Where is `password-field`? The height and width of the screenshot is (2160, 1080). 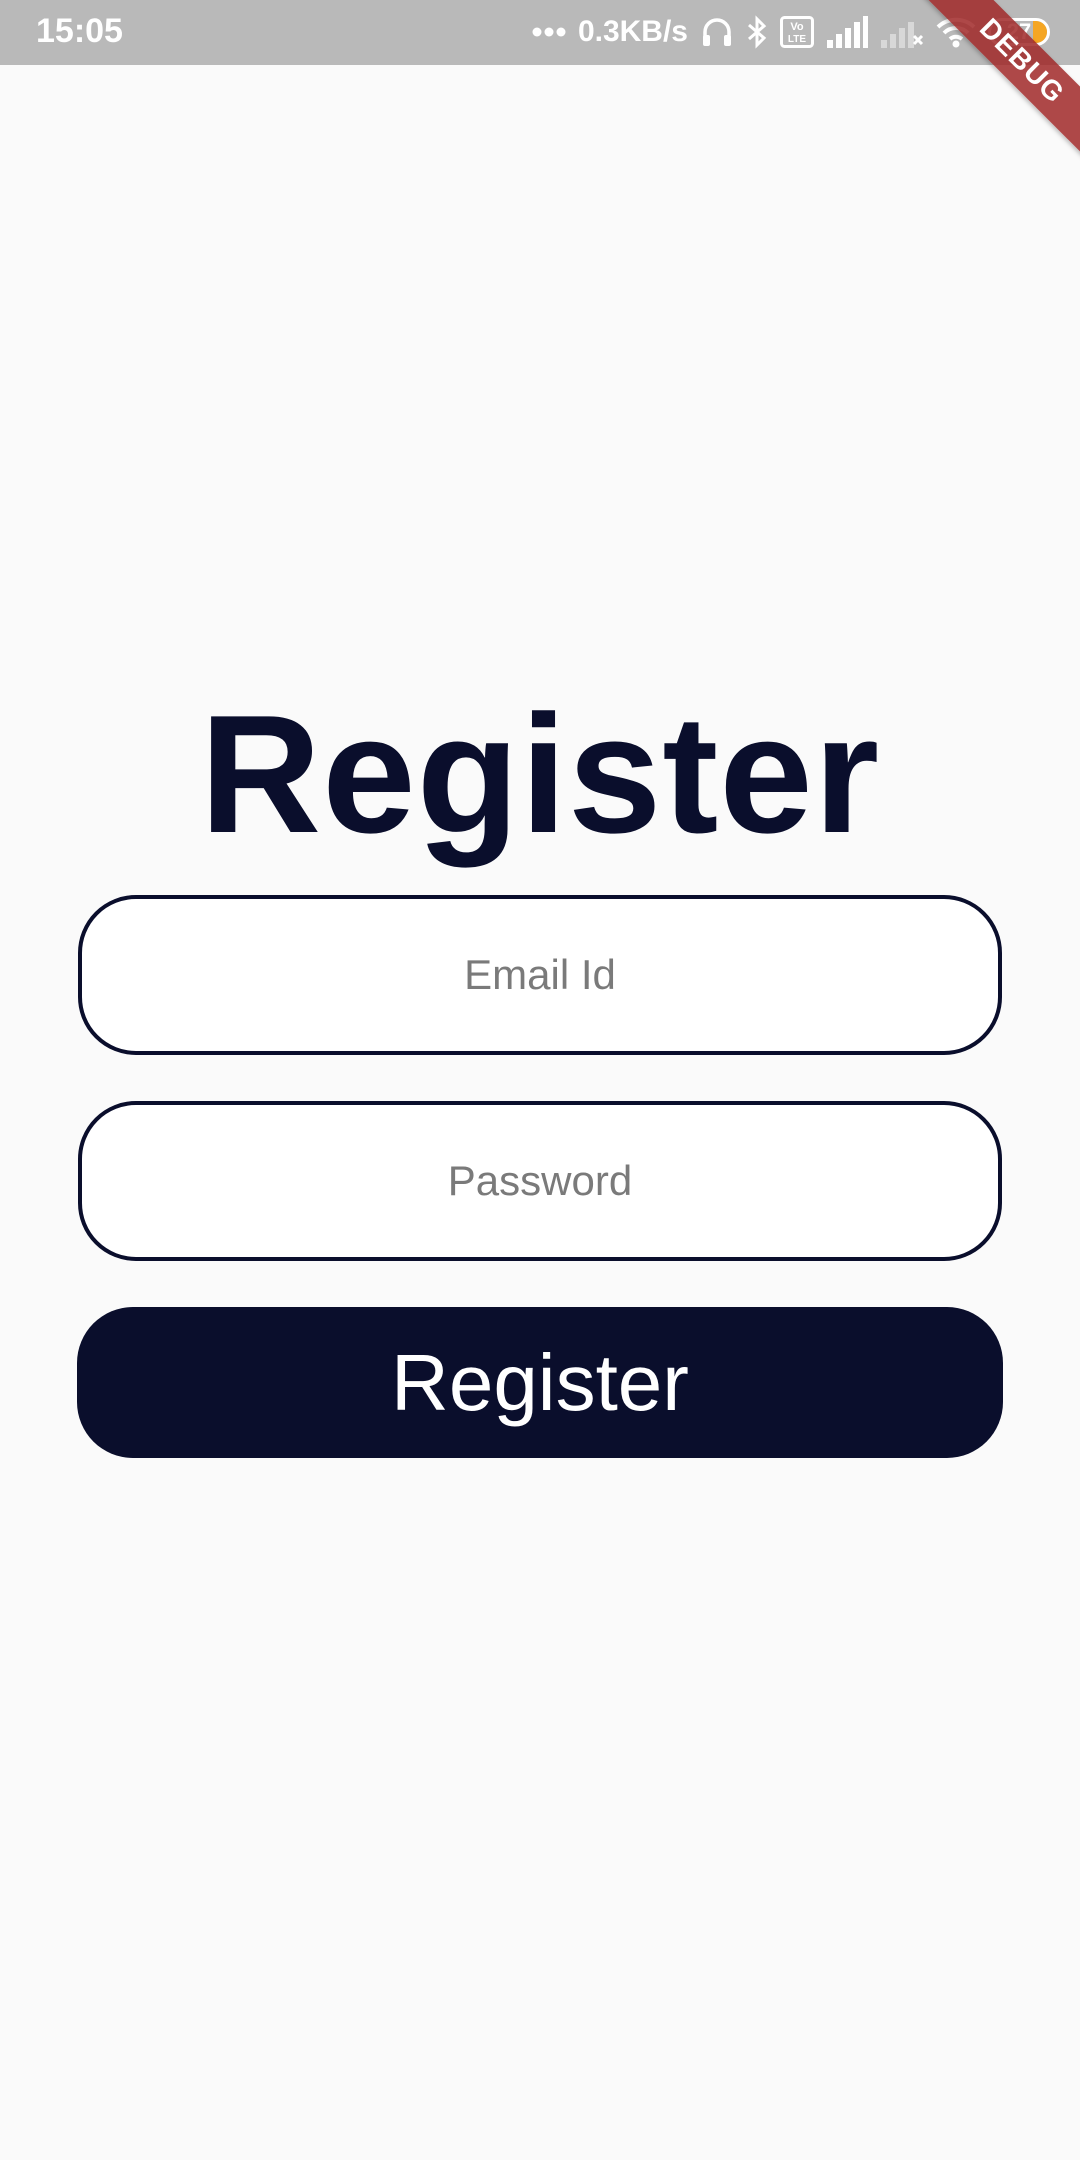 password-field is located at coordinates (540, 1181).